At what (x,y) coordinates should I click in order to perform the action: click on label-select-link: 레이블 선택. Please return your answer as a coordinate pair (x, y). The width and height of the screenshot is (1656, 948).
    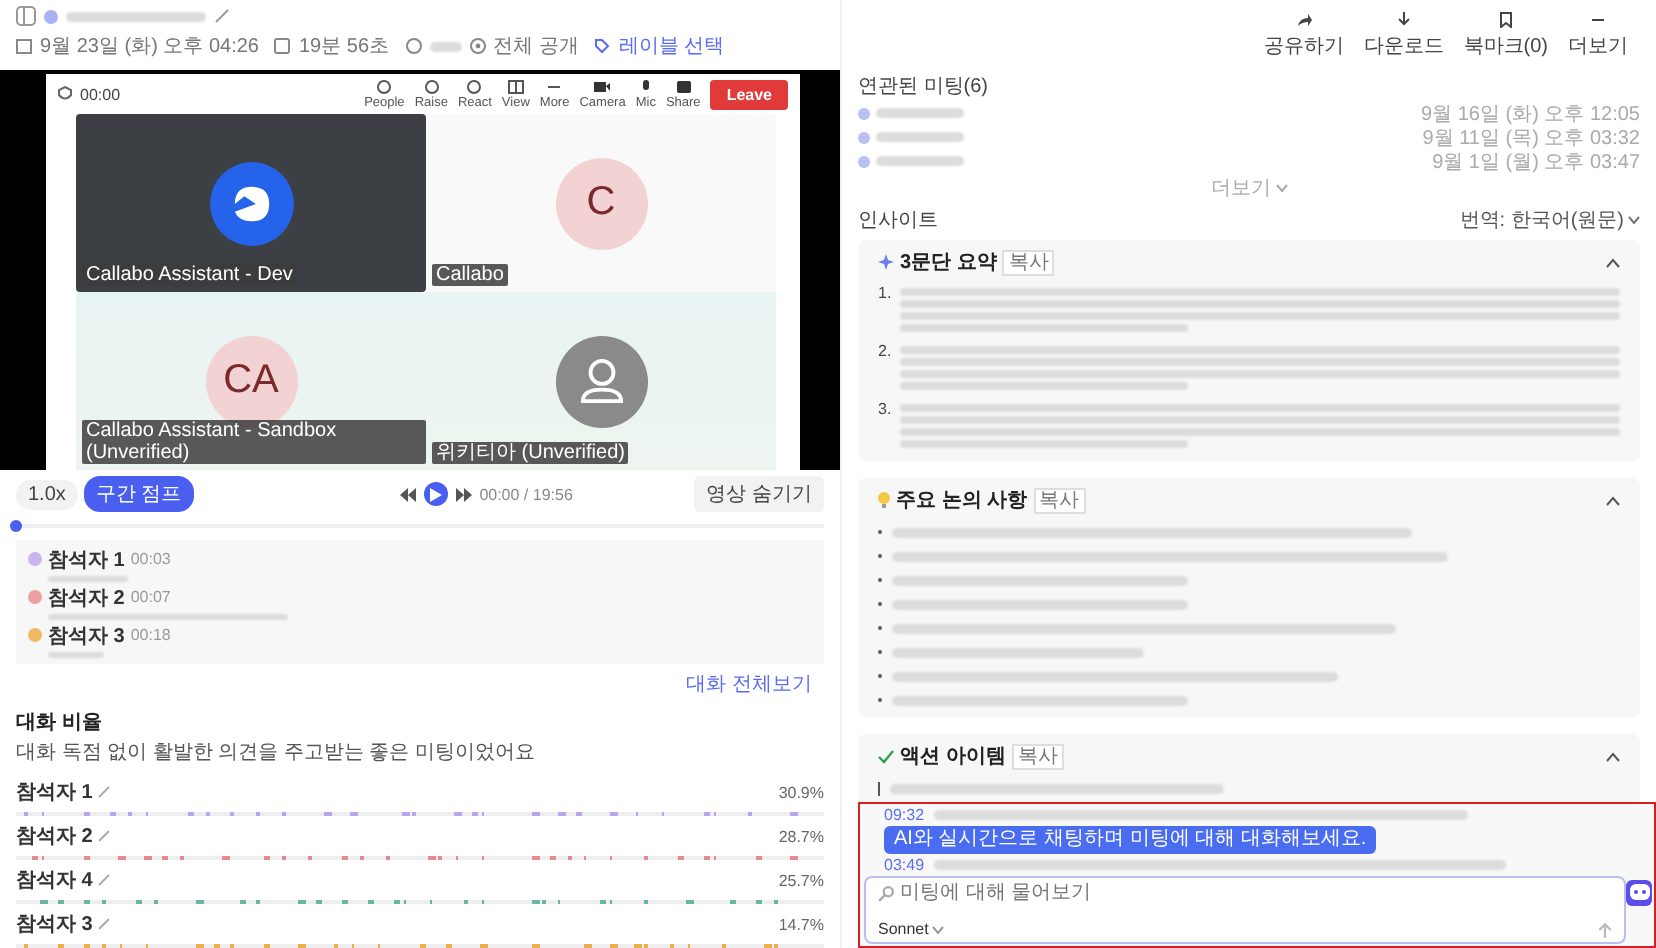
    Looking at the image, I should click on (671, 46).